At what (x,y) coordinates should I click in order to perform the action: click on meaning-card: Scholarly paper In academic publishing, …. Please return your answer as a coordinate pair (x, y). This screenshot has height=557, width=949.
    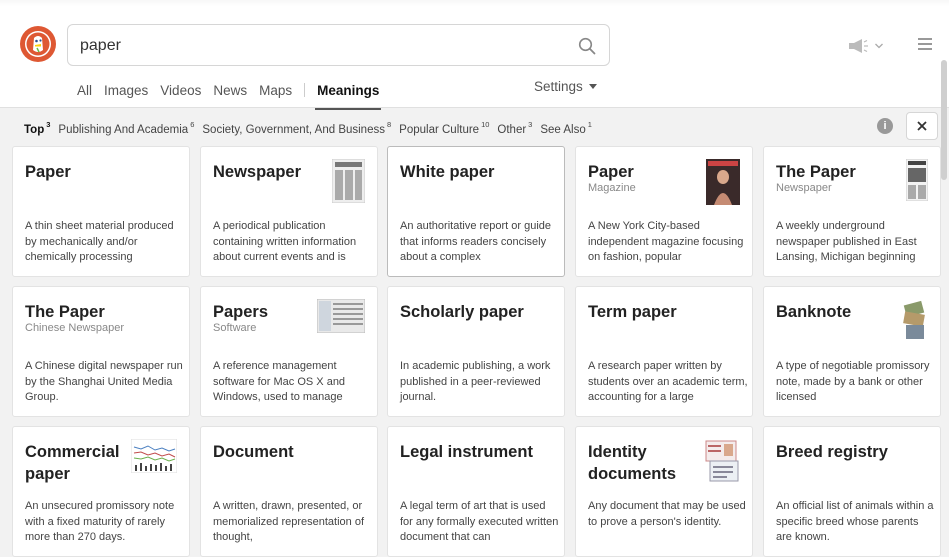
    Looking at the image, I should click on (476, 351).